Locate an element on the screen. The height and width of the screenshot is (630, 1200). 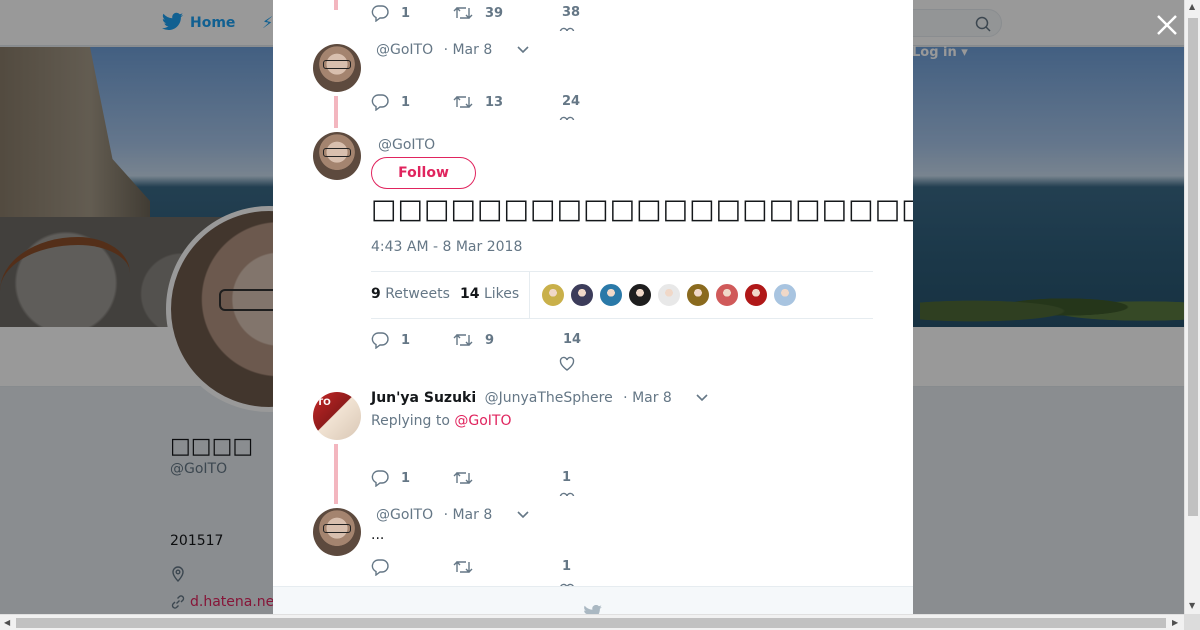
retweets-count: 9 is located at coordinates (376, 294).